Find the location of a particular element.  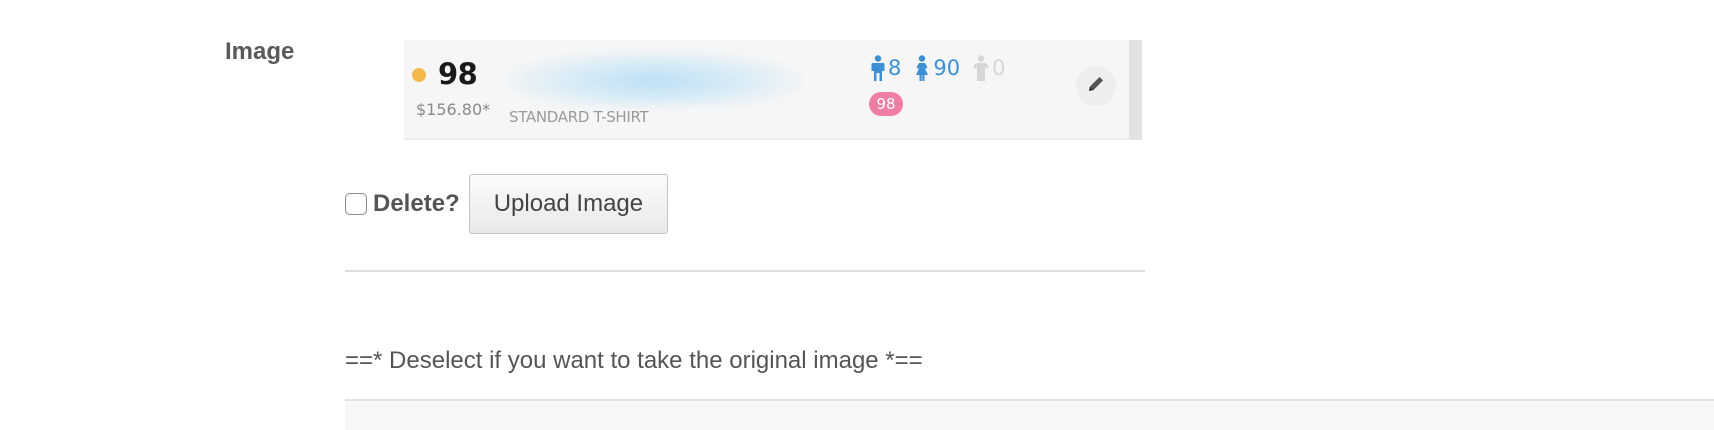

delete-row: Delete? Upload Image is located at coordinates (507, 204).